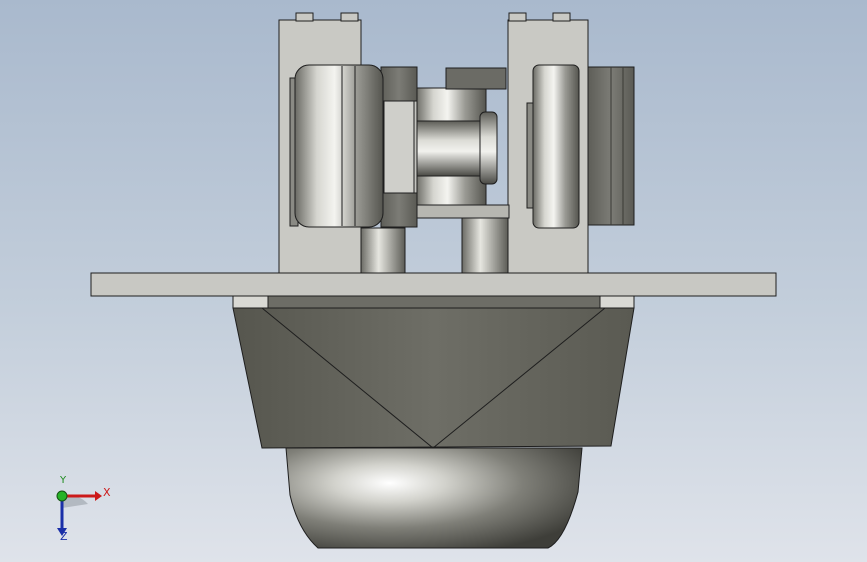 The image size is (867, 562). Describe the element at coordinates (64, 536) in the screenshot. I see `z-axis-label: Z` at that location.